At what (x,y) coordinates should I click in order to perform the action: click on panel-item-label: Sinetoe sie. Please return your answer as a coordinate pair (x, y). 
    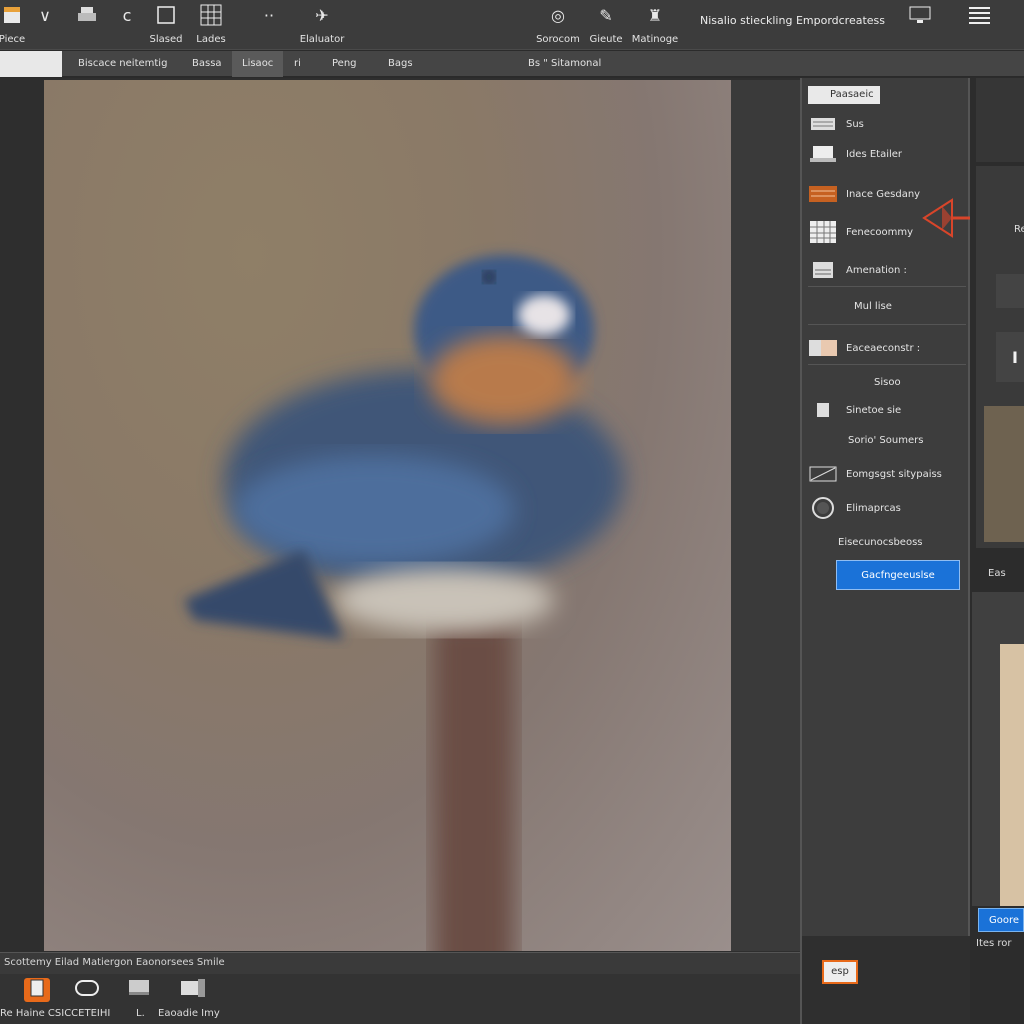
    Looking at the image, I should click on (874, 410).